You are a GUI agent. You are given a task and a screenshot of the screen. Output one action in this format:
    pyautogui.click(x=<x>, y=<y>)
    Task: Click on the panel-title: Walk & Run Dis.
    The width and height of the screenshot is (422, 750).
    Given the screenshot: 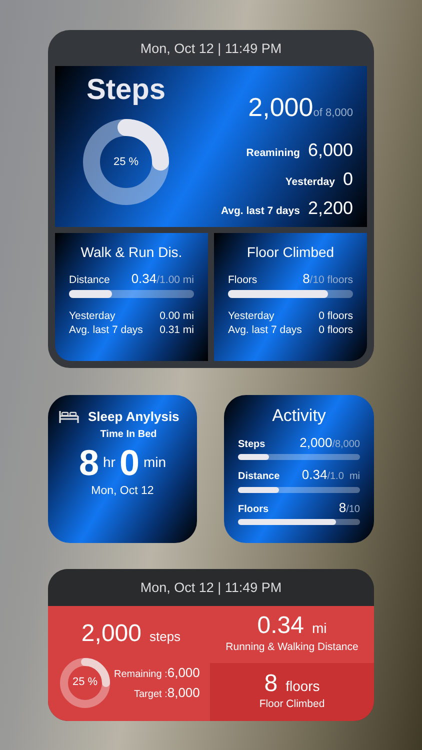 What is the action you would take?
    pyautogui.click(x=132, y=252)
    